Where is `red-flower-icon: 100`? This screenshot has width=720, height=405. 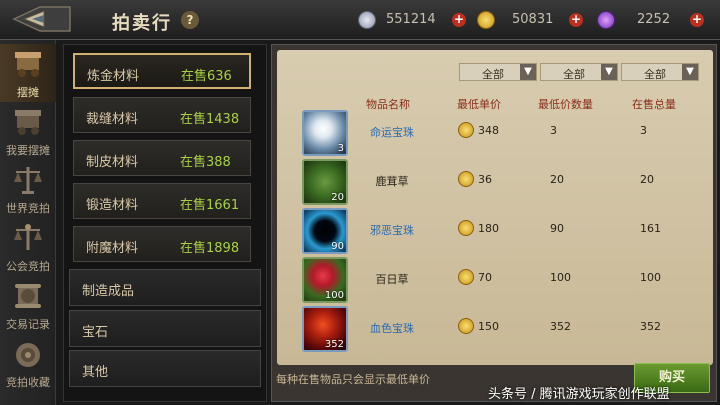 red-flower-icon: 100 is located at coordinates (325, 280).